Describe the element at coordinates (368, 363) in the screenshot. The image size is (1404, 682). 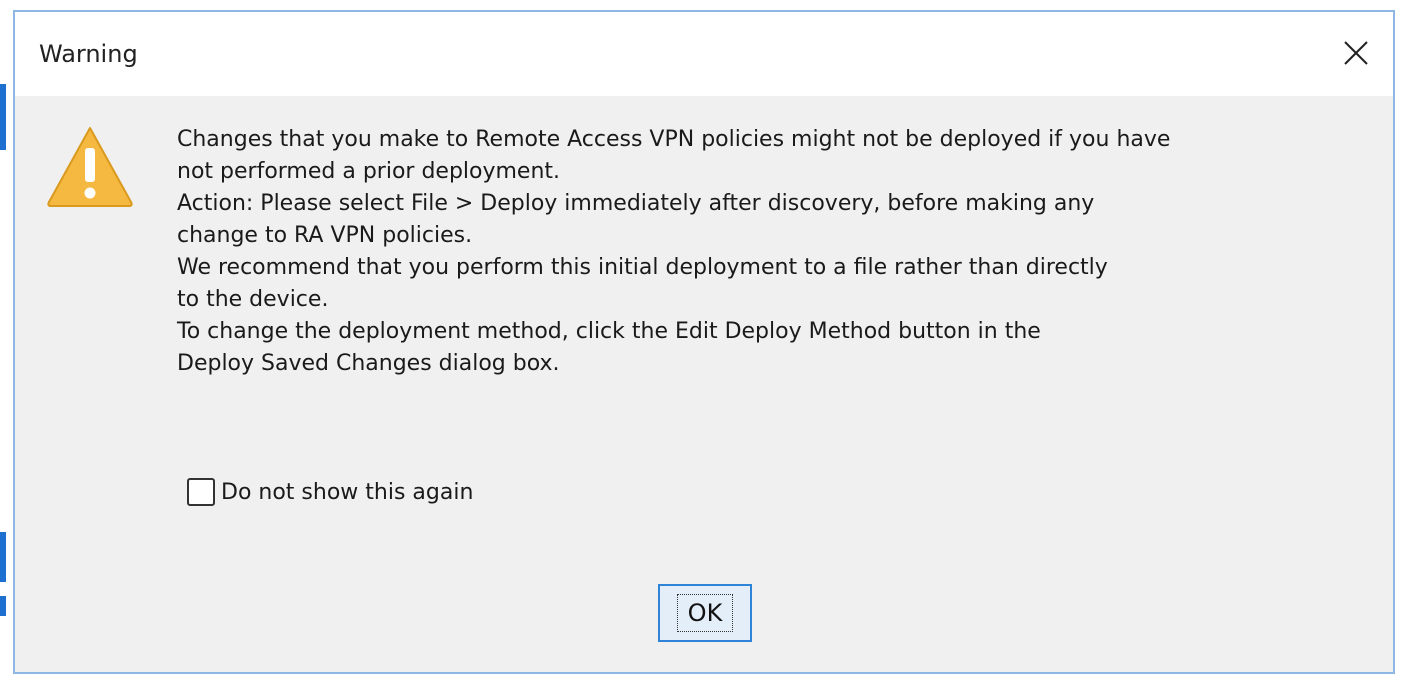
I see `message-line: Deploy Saved Changes dialog box.` at that location.